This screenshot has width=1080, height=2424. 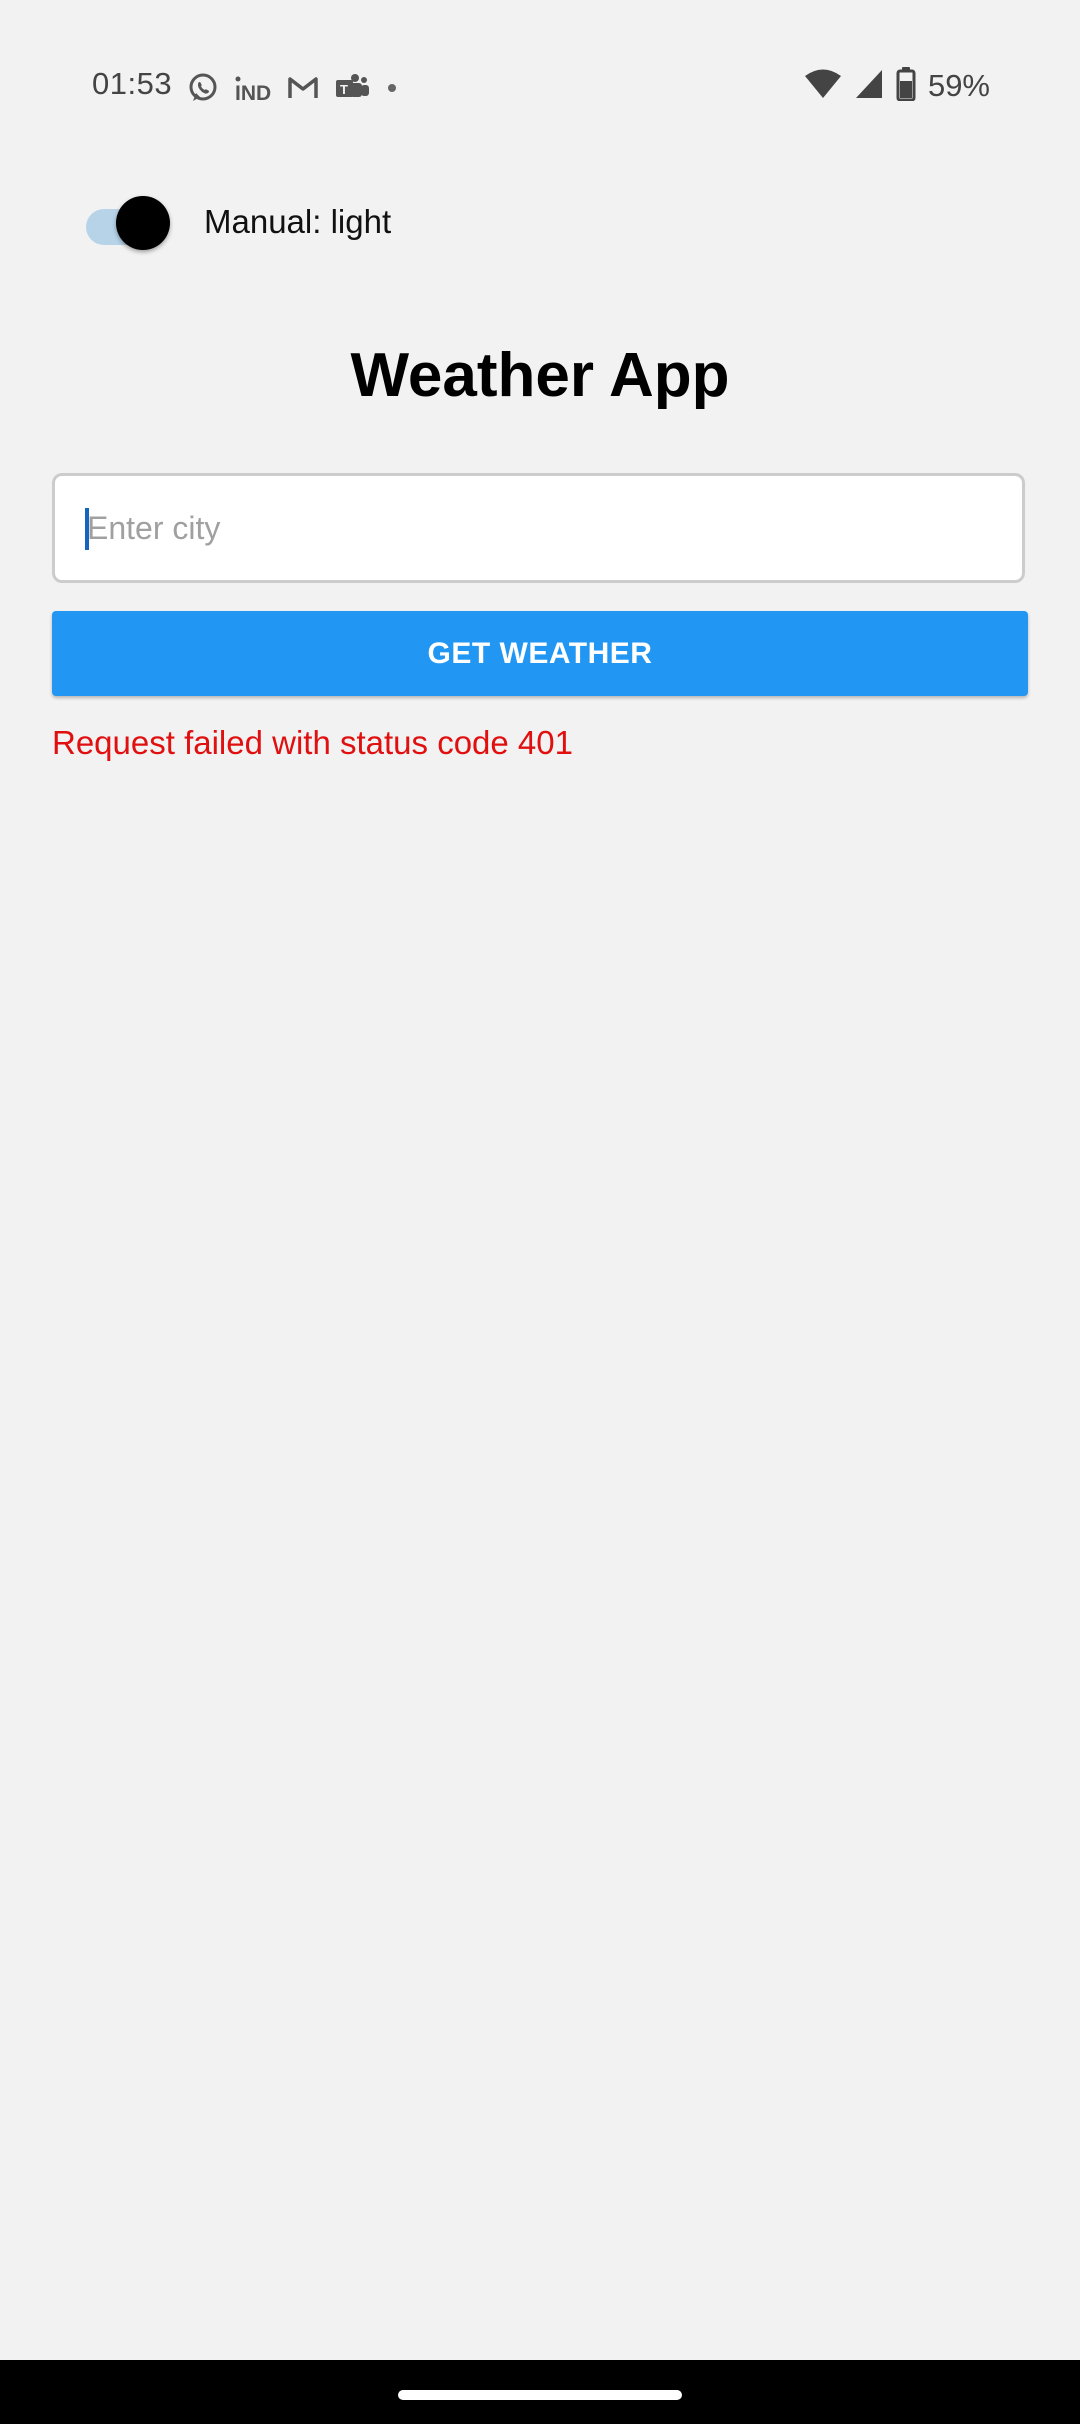 I want to click on theme-toggle-label: Manual: light, so click(x=298, y=221).